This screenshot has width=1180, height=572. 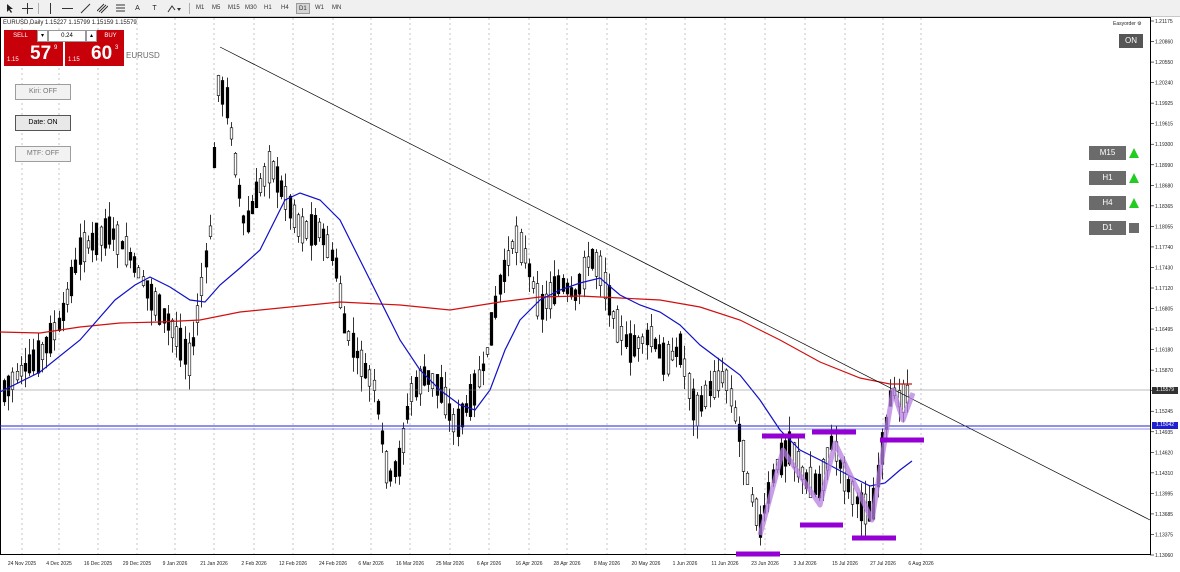 I want to click on sell-price-sup: 9, so click(x=56, y=48).